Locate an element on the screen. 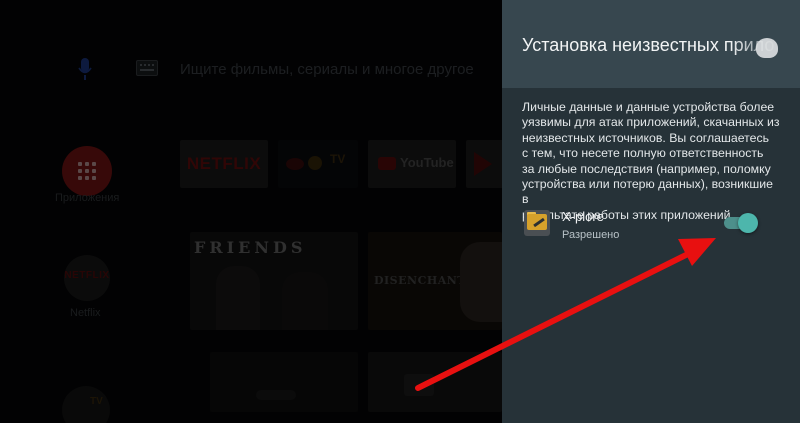 The image size is (800, 423). apps-grid-icon is located at coordinates (87, 171).